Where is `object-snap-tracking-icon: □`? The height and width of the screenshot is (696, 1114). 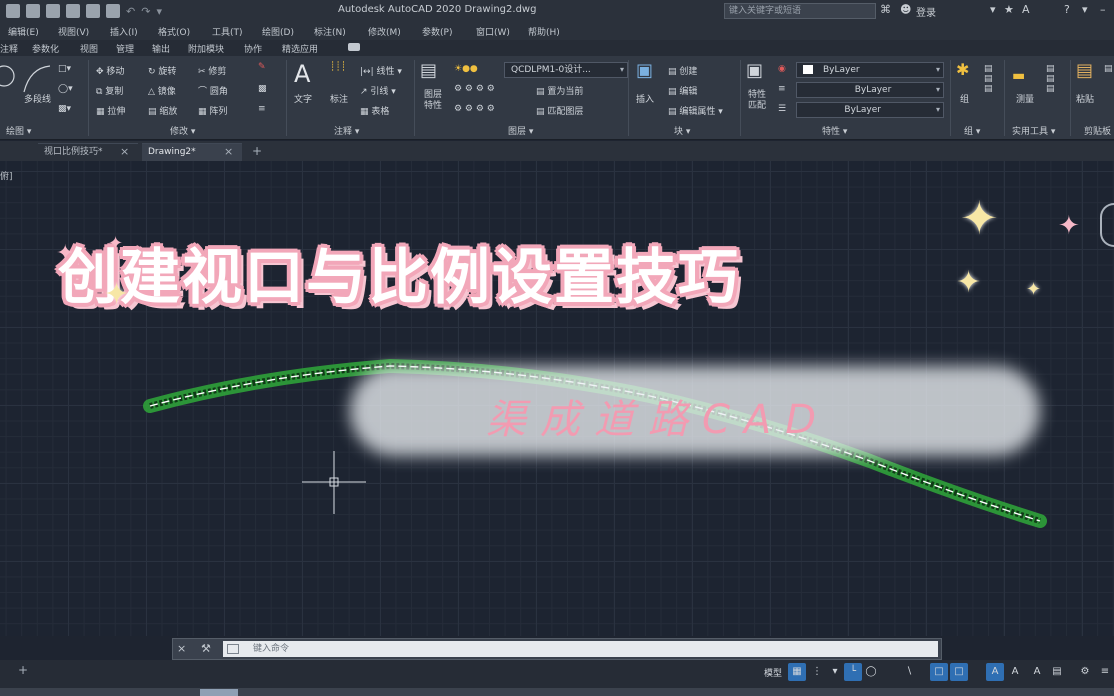
object-snap-tracking-icon: □ is located at coordinates (959, 672).